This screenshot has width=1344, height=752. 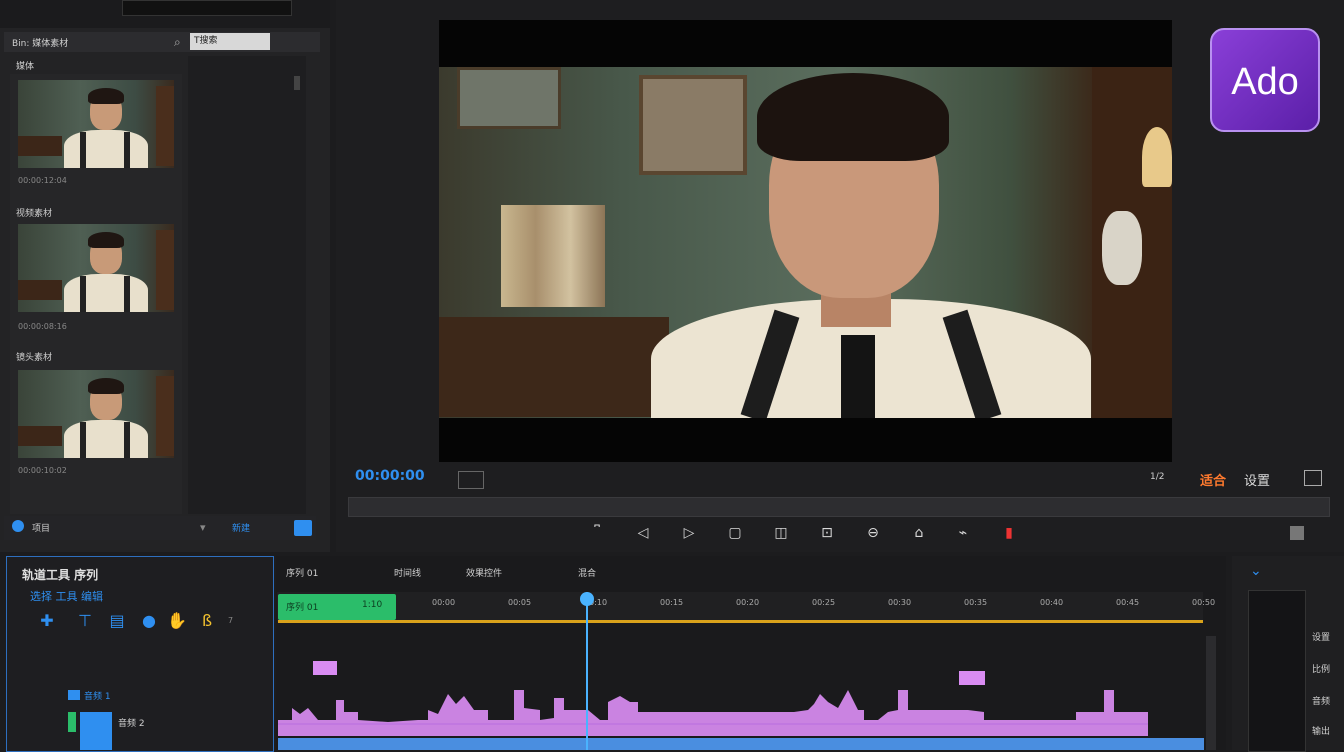 What do you see at coordinates (1128, 602) in the screenshot?
I see `ruler-mark: 00:45` at bounding box center [1128, 602].